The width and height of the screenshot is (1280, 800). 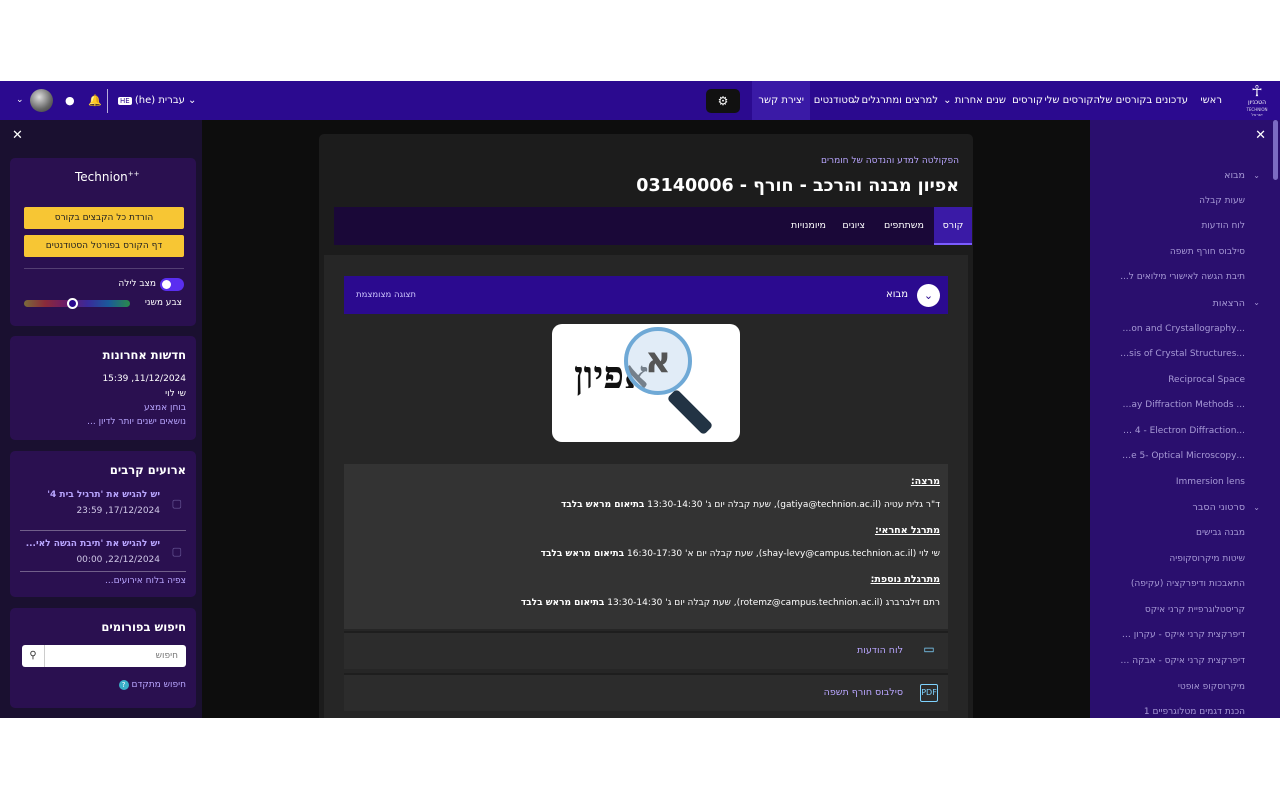 I want to click on index-item: לוח הודעות, so click(x=1223, y=226).